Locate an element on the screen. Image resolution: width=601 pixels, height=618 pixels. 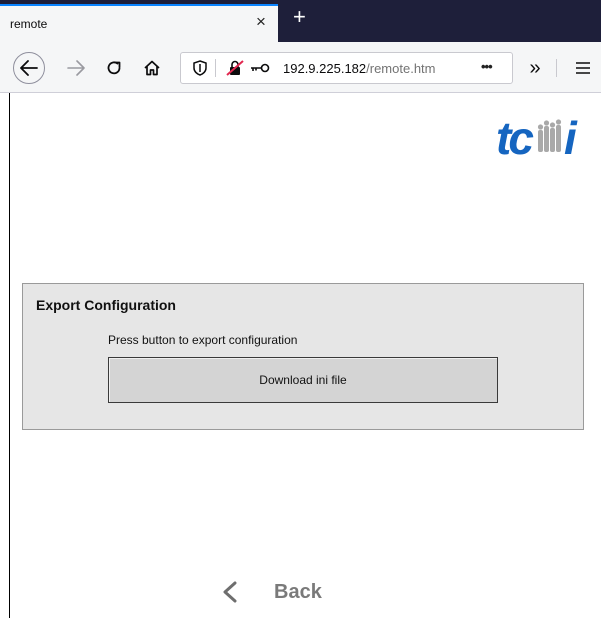
url-host: 192.9.225.182 is located at coordinates (325, 68).